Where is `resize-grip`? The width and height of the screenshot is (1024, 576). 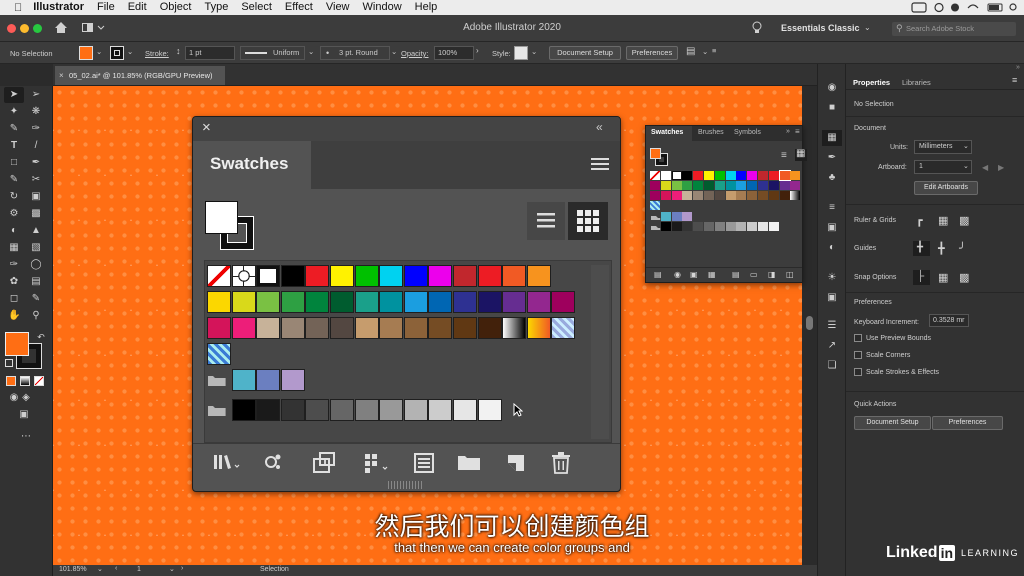 resize-grip is located at coordinates (405, 485).